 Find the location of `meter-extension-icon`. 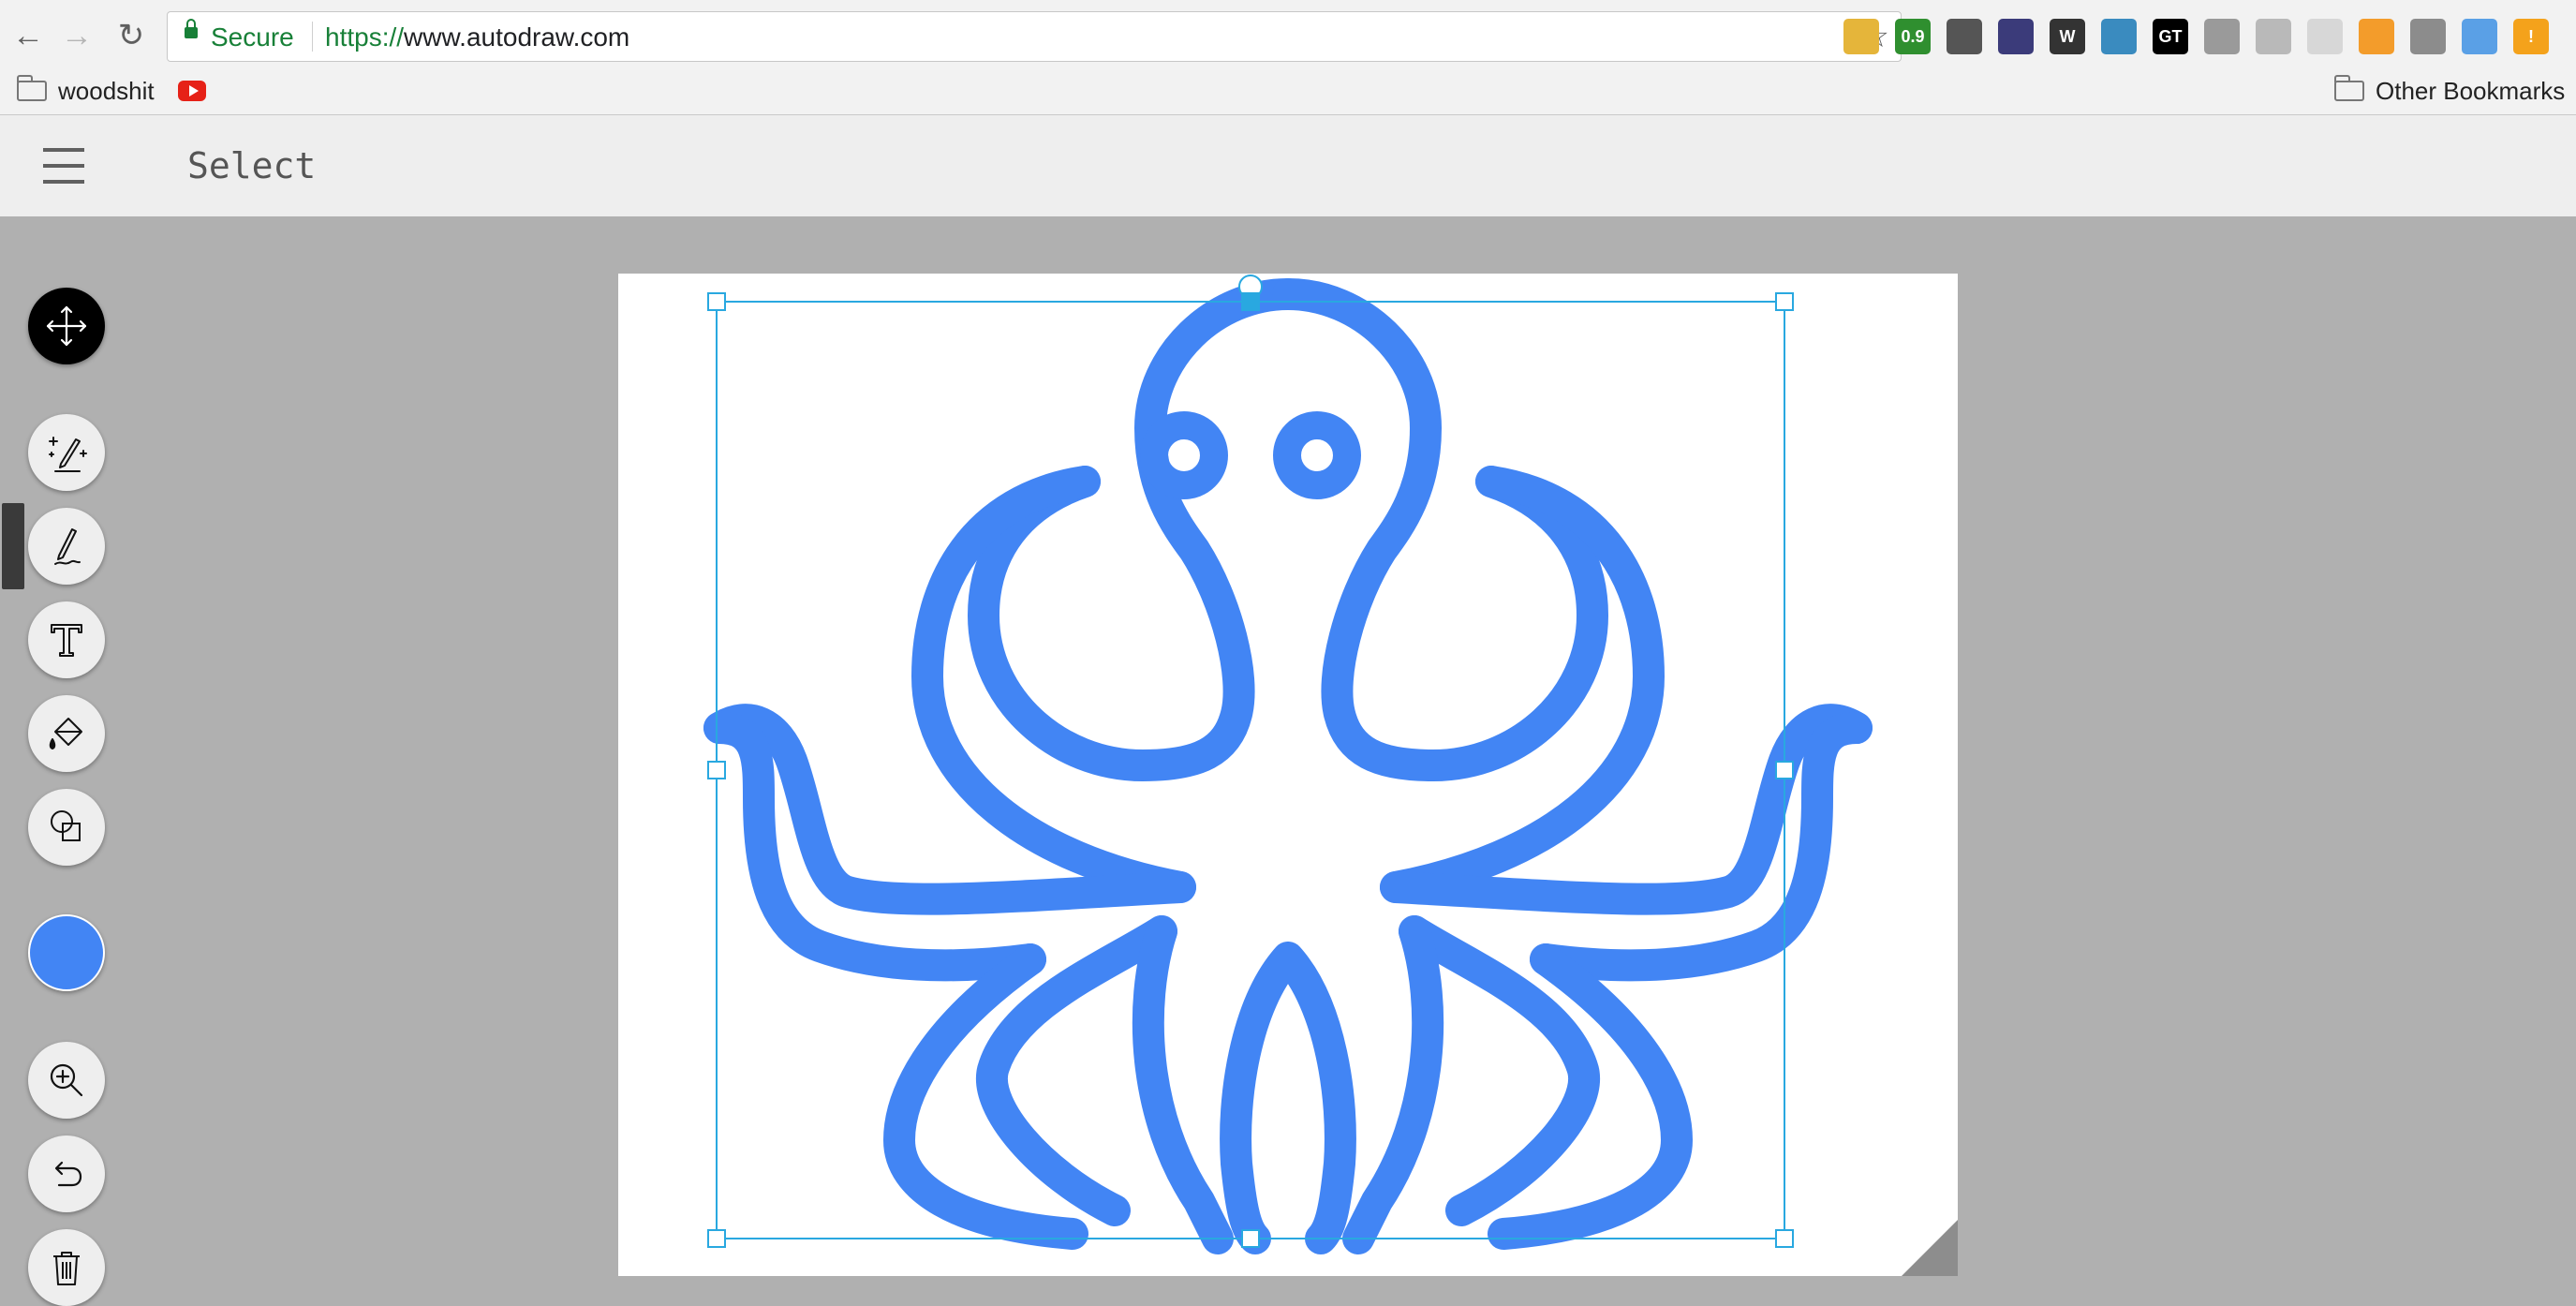

meter-extension-icon is located at coordinates (2016, 36).